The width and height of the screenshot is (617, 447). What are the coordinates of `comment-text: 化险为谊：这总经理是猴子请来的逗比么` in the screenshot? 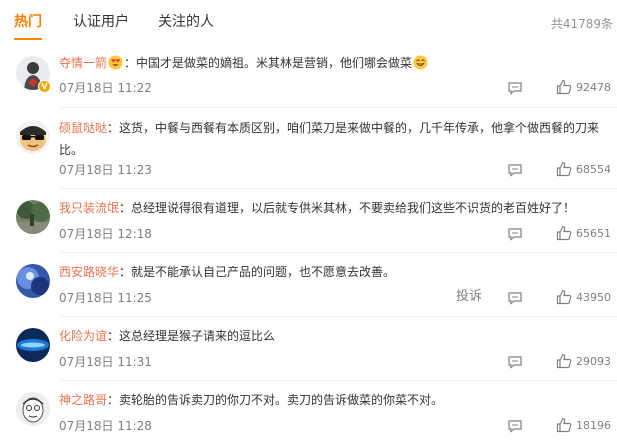 It's located at (167, 336).